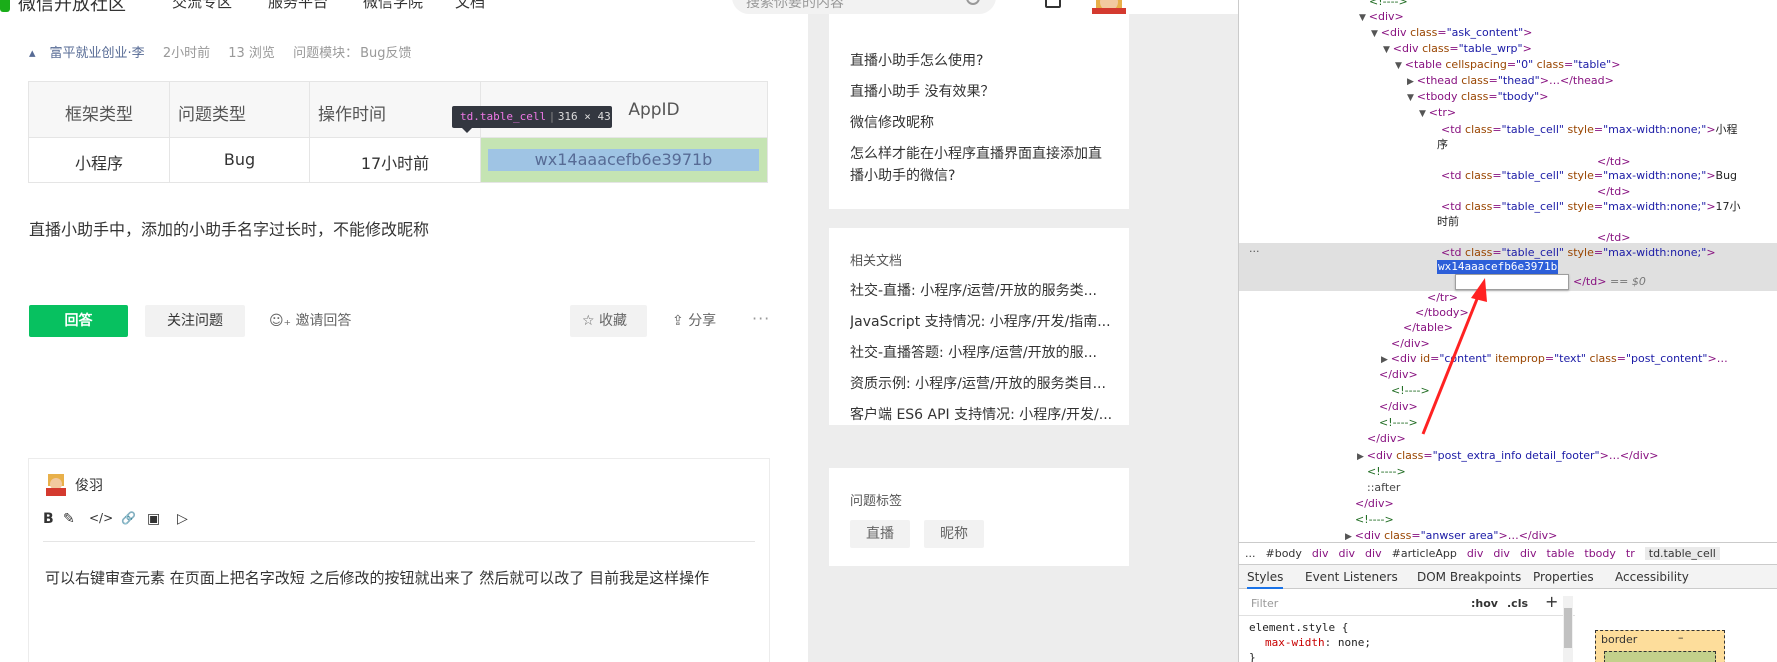 The width and height of the screenshot is (1777, 662). I want to click on post-time: 2小时前, so click(186, 53).